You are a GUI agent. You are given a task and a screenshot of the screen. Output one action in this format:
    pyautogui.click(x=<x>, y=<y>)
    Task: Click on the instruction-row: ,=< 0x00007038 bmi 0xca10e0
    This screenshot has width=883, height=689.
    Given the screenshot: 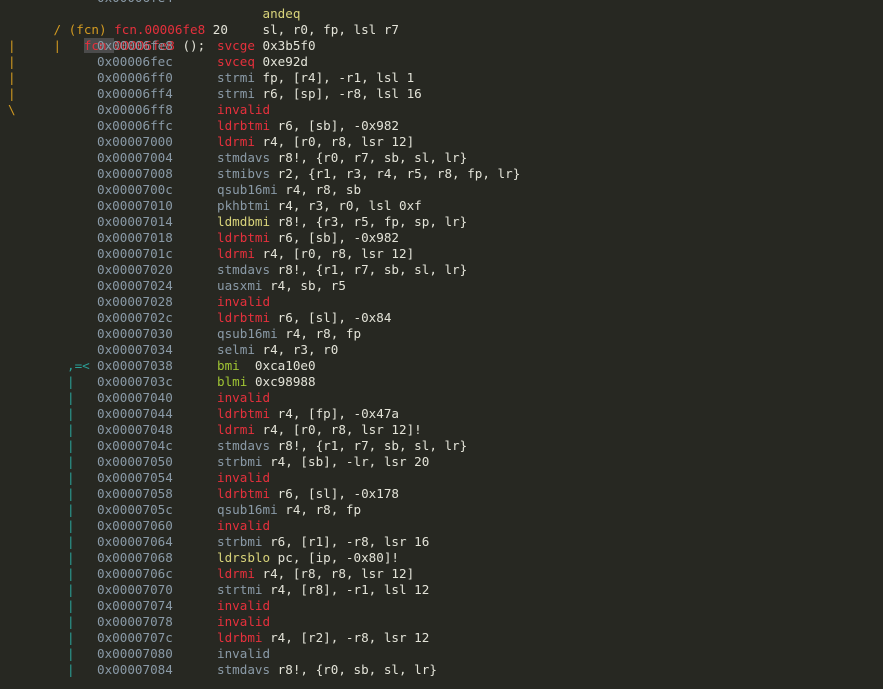 What is the action you would take?
    pyautogui.click(x=441, y=366)
    